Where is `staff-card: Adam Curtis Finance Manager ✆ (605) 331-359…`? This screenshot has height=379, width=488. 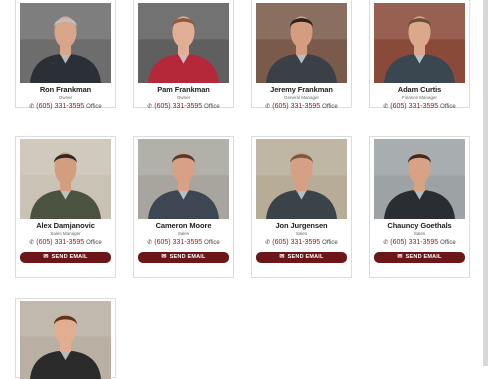
staff-card: Adam Curtis Finance Manager ✆ (605) 331-359… is located at coordinates (419, 55).